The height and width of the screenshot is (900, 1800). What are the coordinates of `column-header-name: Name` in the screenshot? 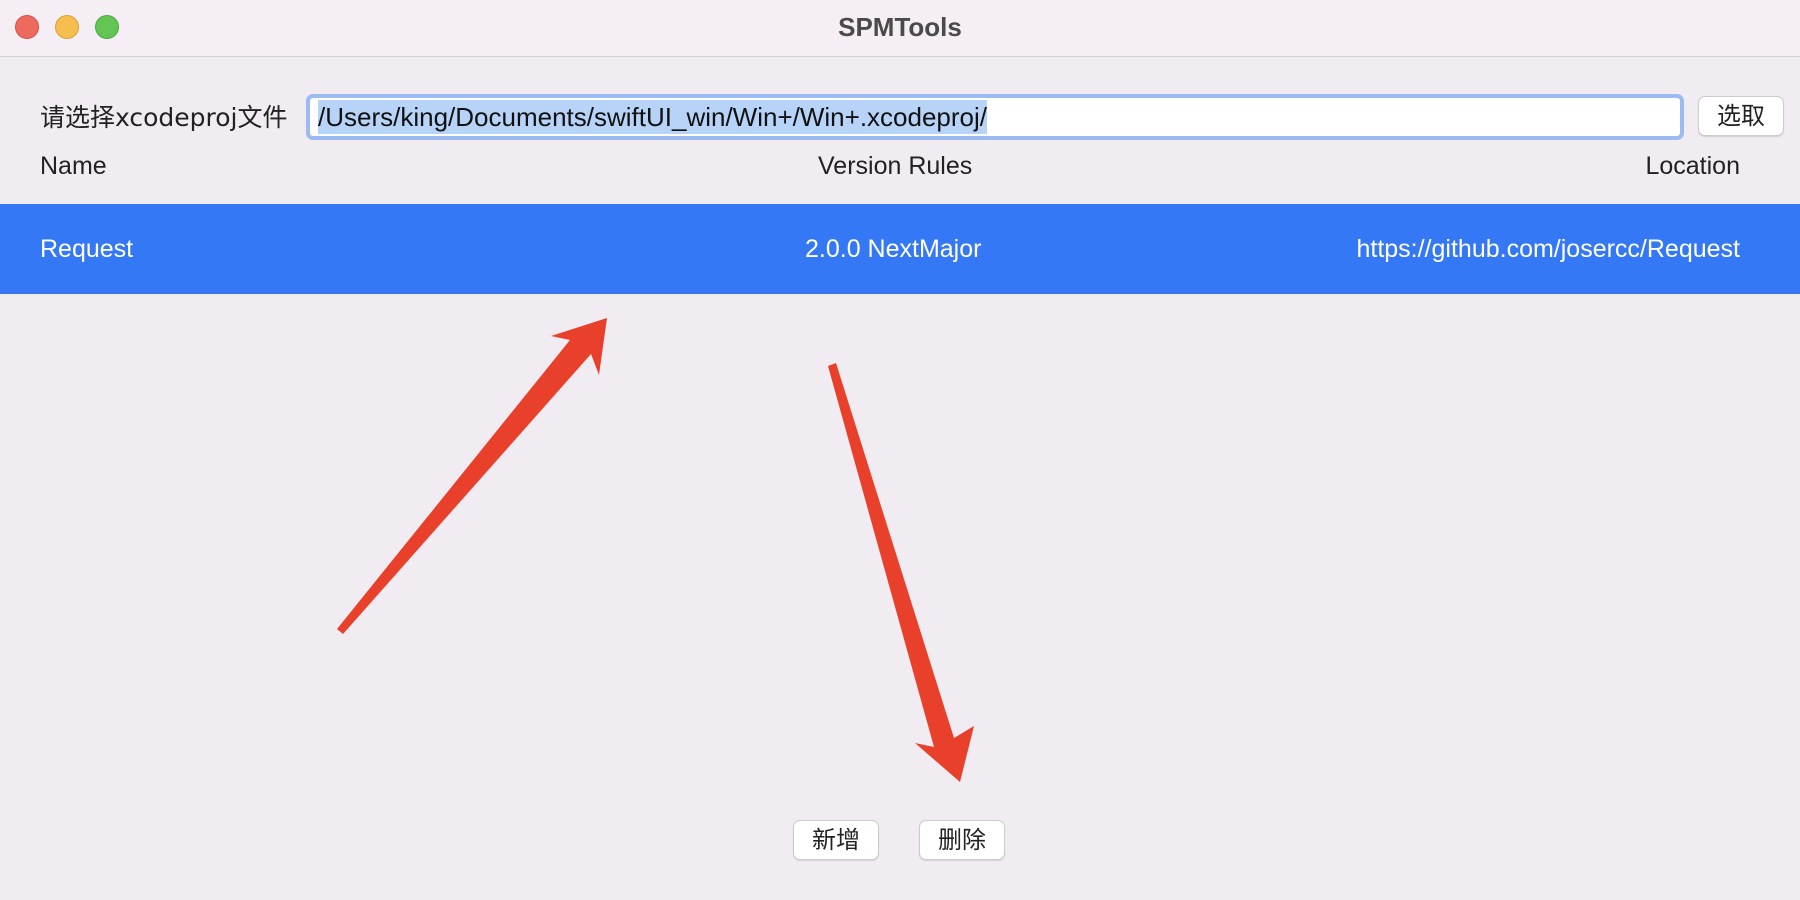 It's located at (73, 166).